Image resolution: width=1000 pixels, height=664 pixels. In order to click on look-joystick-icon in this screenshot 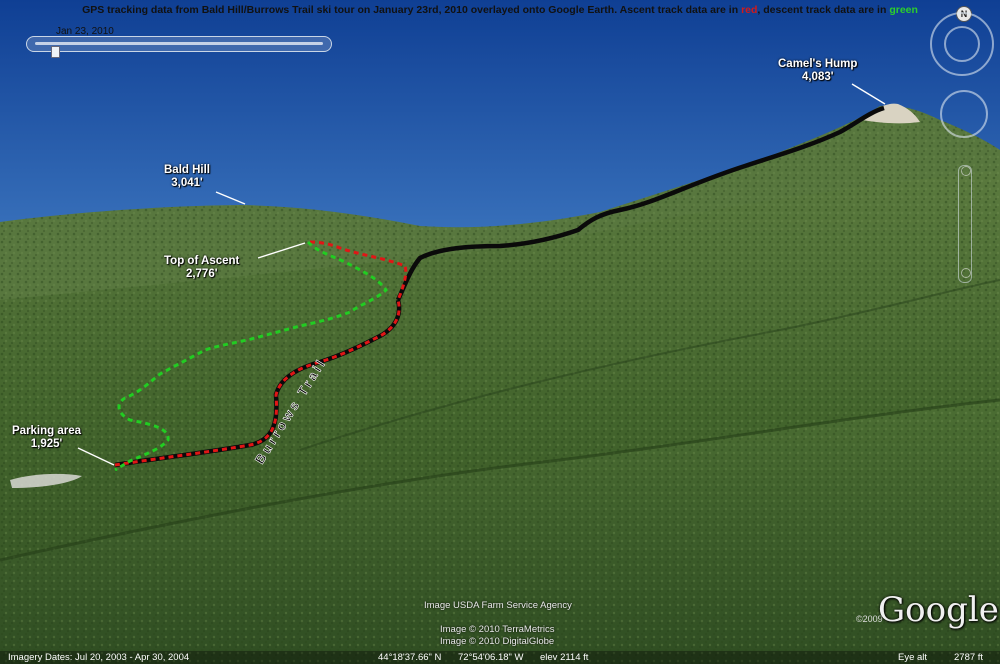, I will do `click(962, 44)`.